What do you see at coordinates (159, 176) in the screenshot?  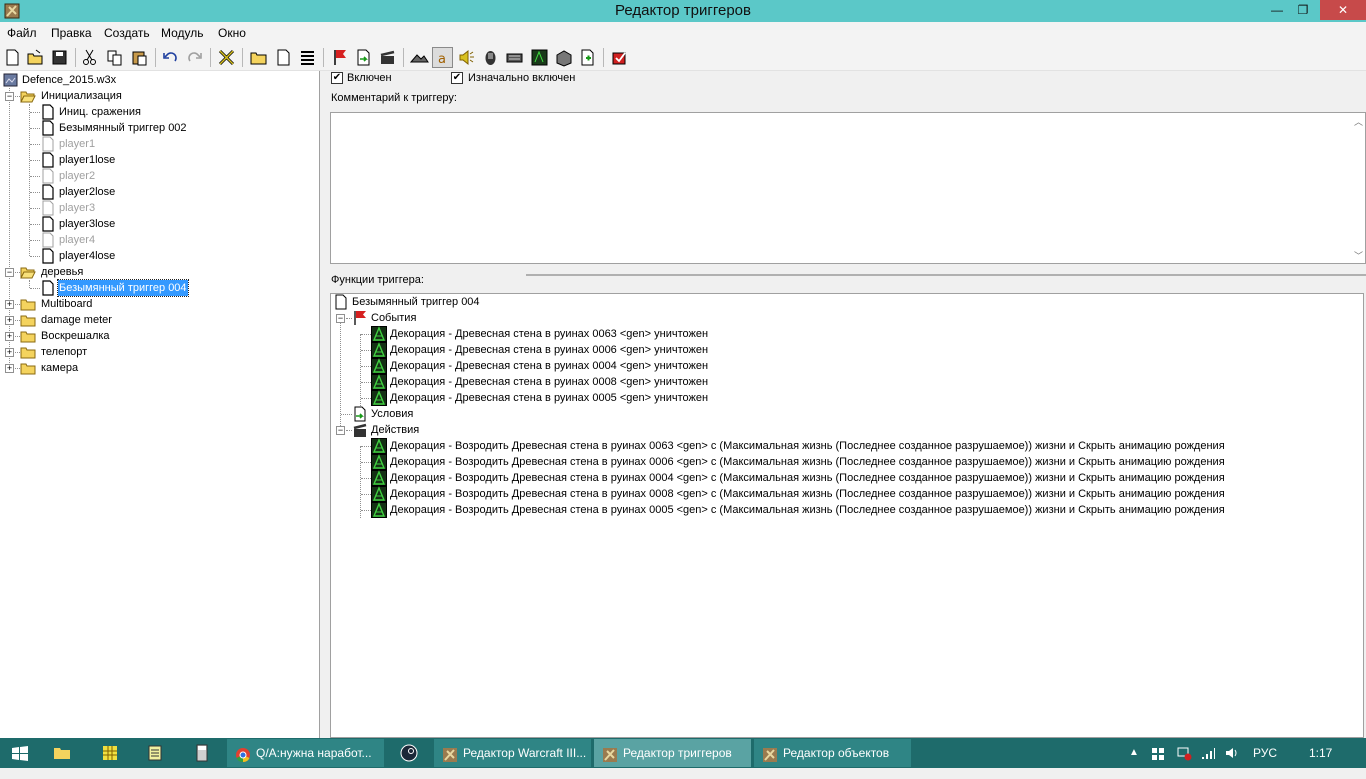 I see `tree-trigger: player2` at bounding box center [159, 176].